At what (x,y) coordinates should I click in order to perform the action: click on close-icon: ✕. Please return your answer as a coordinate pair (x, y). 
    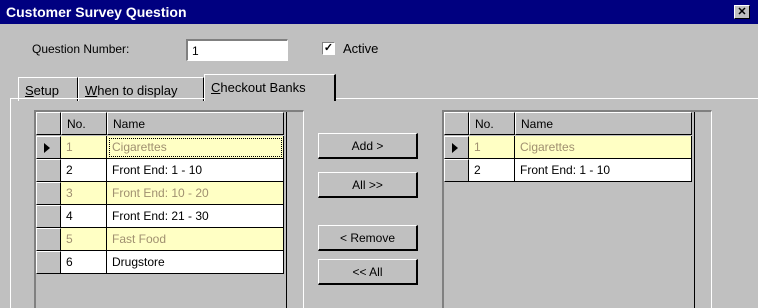
    Looking at the image, I should click on (742, 12).